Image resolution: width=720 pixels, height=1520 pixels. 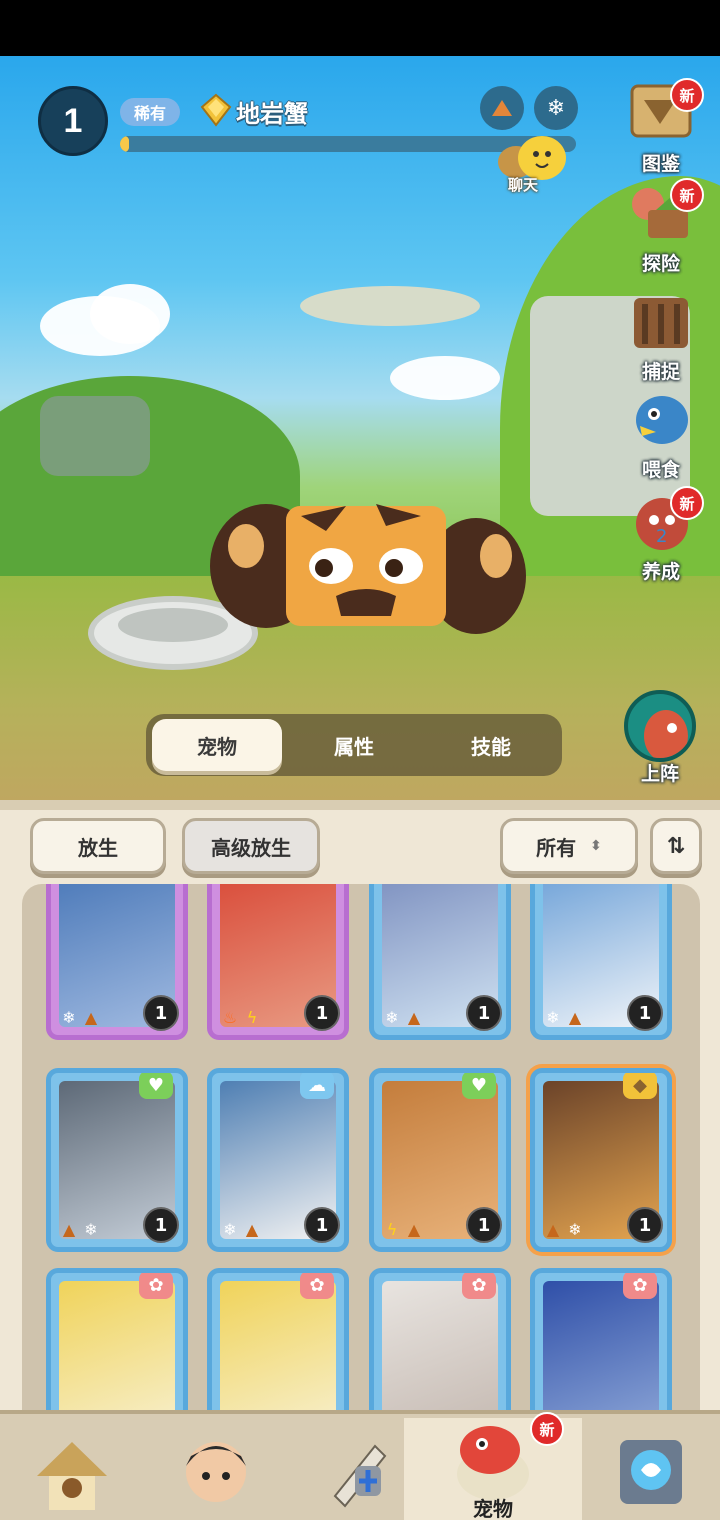 I want to click on deploy-button: 上阵, so click(x=660, y=738).